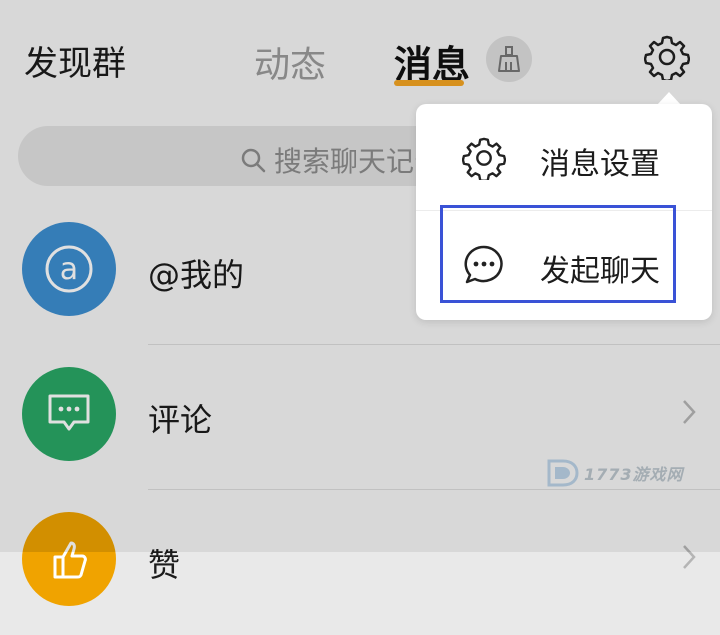  I want to click on menu-item-start-chat: 发起聊天, so click(564, 264).